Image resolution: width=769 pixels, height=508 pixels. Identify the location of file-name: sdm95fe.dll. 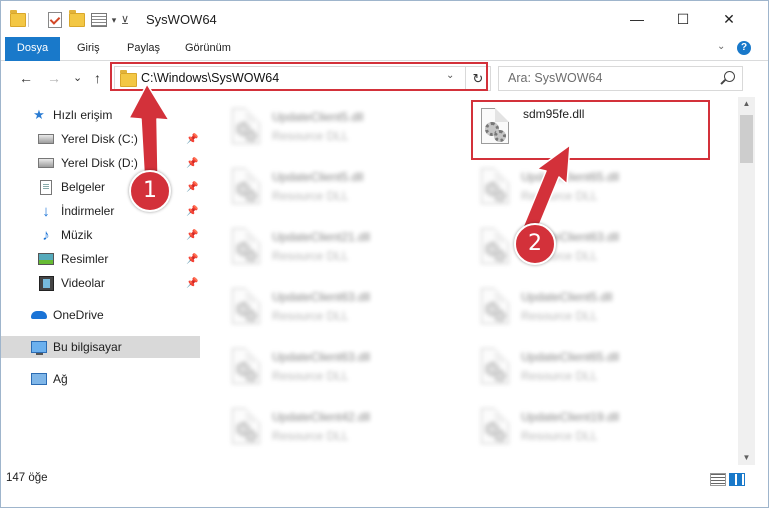
(554, 114).